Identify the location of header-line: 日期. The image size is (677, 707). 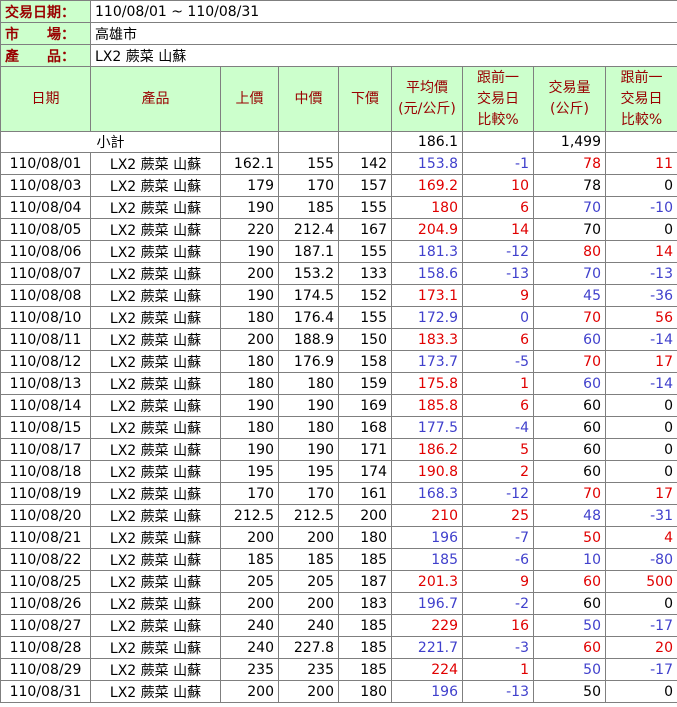
(45, 98).